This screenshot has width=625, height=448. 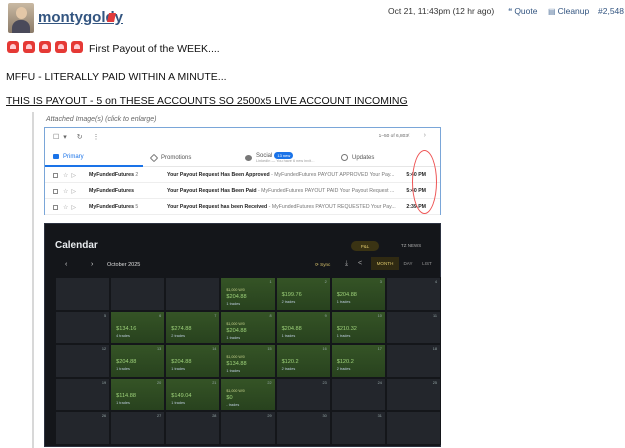 What do you see at coordinates (379, 416) in the screenshot?
I see `day-number: 31` at bounding box center [379, 416].